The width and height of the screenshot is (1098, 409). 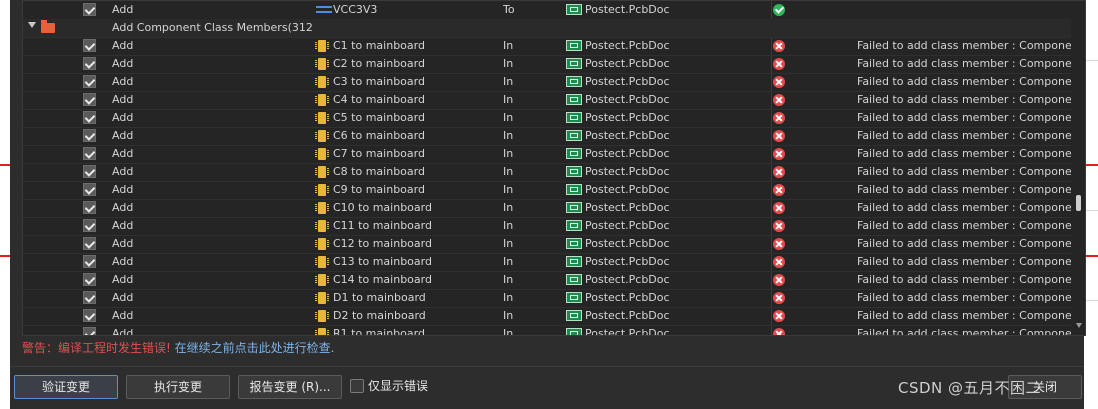 I want to click on check-link: 在继续之前点击此处进行检查., so click(x=255, y=348).